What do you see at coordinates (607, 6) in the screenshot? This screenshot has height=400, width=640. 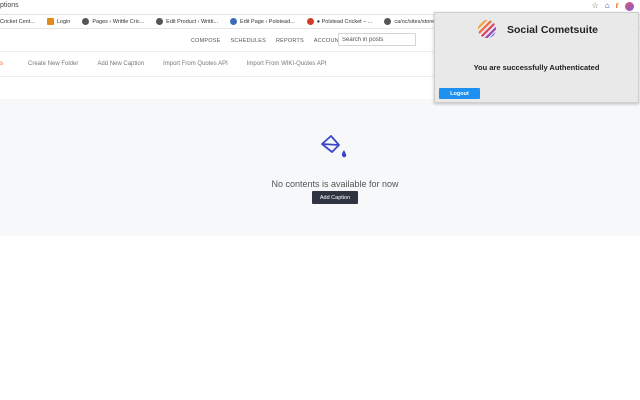 I see `extension-home-icon: ⌂` at bounding box center [607, 6].